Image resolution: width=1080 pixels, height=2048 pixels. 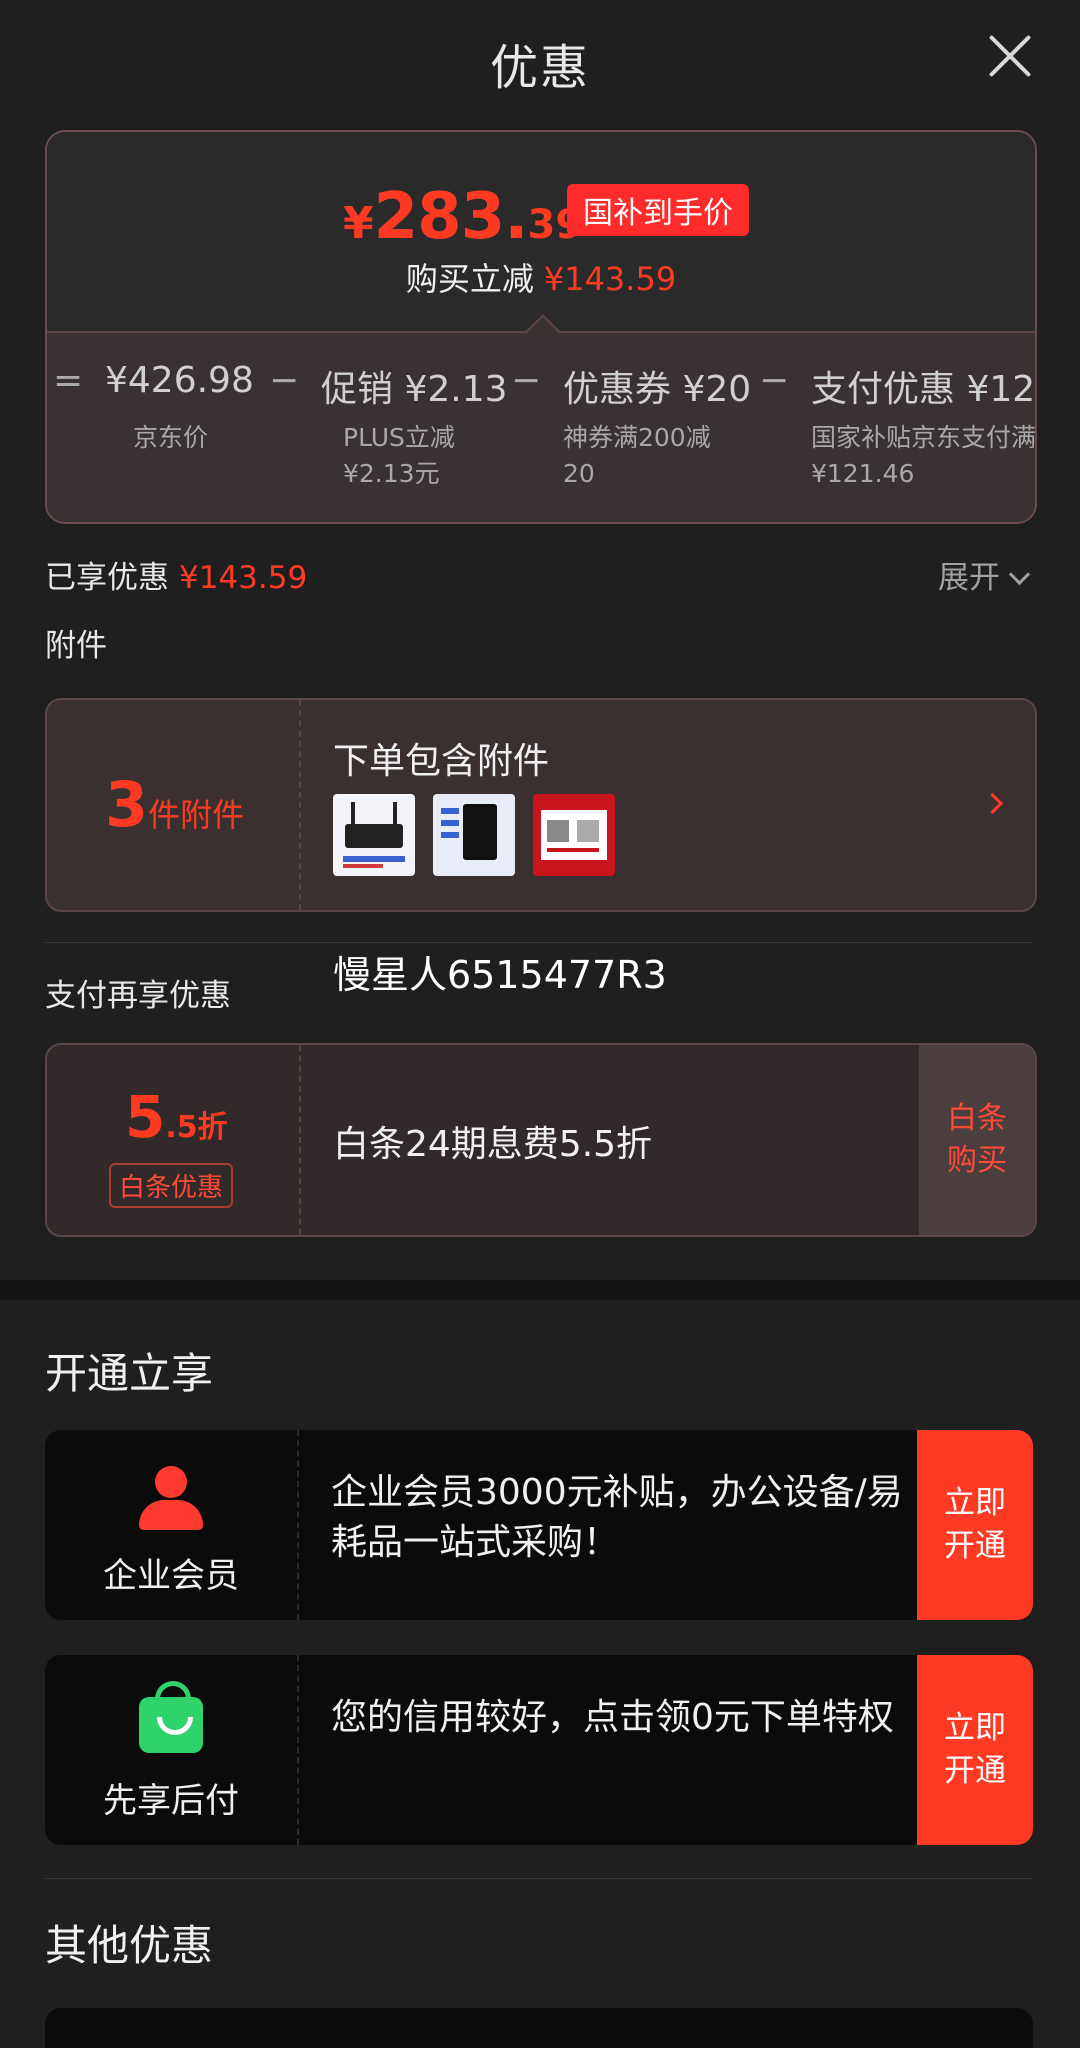 I want to click on expand-button: 展开, so click(x=984, y=574).